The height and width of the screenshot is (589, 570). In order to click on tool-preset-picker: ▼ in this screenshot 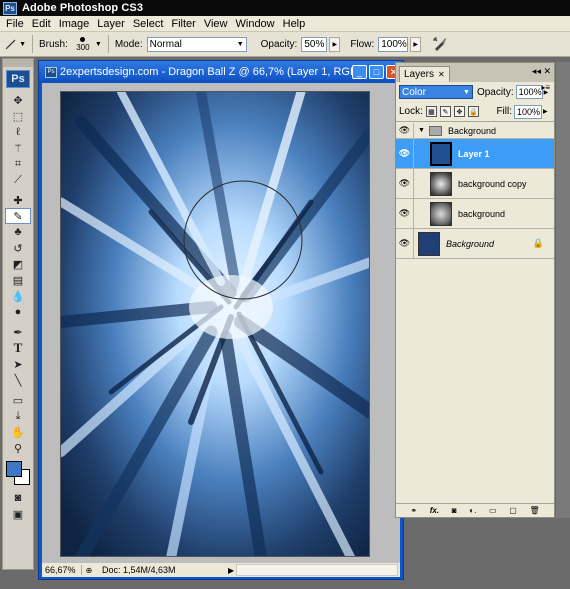, I will do `click(15, 44)`.